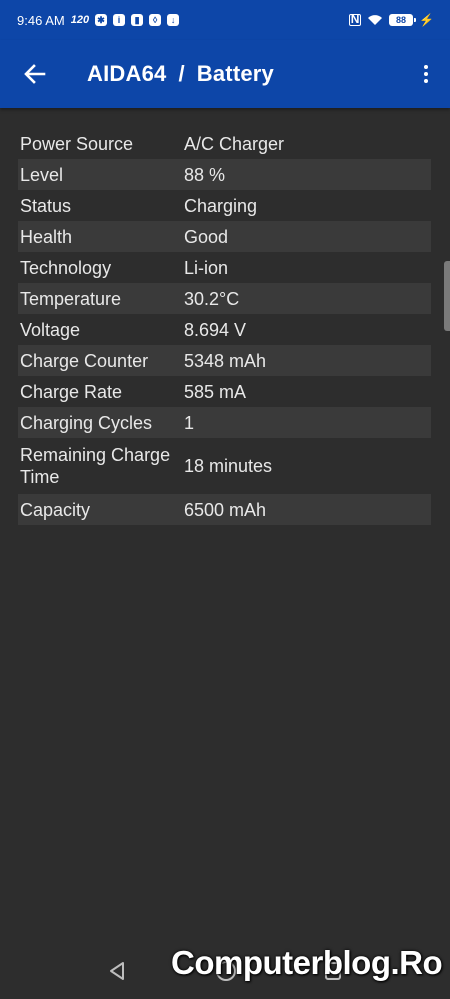  What do you see at coordinates (41, 20) in the screenshot?
I see `status-time: 9:46 AM` at bounding box center [41, 20].